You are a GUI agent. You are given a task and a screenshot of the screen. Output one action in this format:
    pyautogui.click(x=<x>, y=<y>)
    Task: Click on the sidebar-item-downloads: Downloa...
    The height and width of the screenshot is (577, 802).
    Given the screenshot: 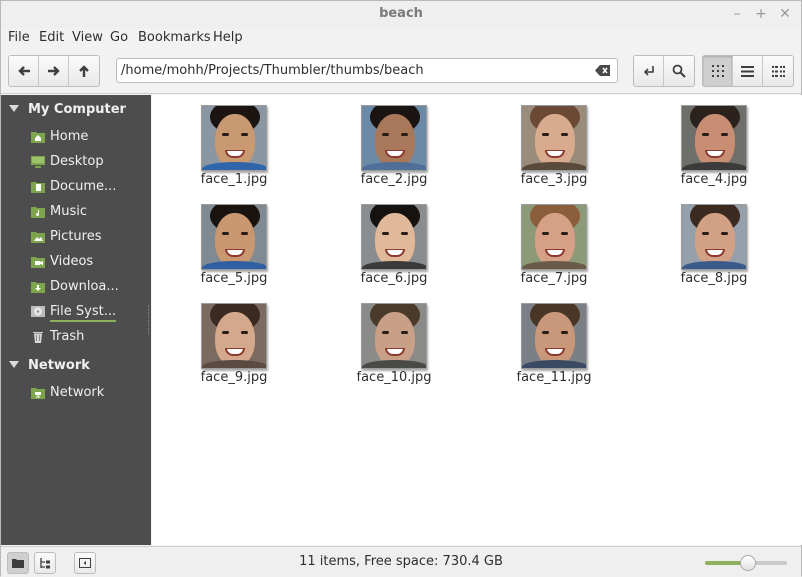 What is the action you would take?
    pyautogui.click(x=76, y=287)
    